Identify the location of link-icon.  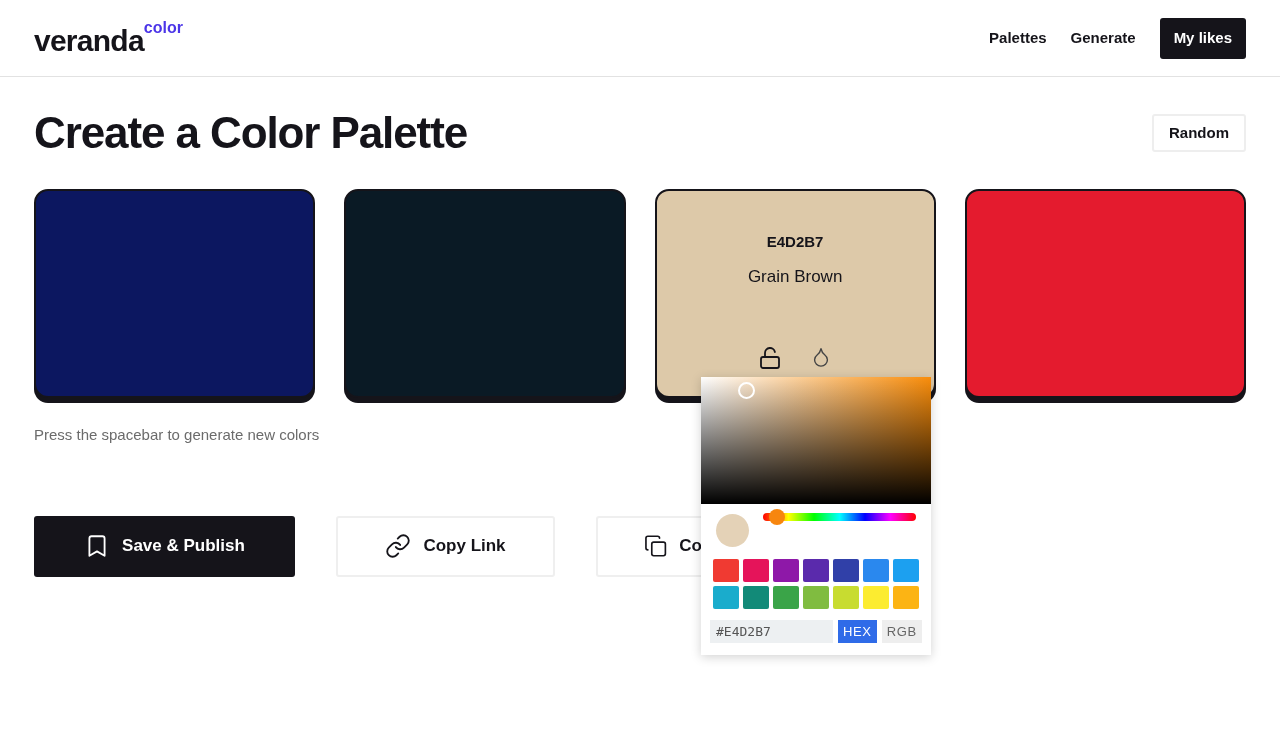
(398, 546).